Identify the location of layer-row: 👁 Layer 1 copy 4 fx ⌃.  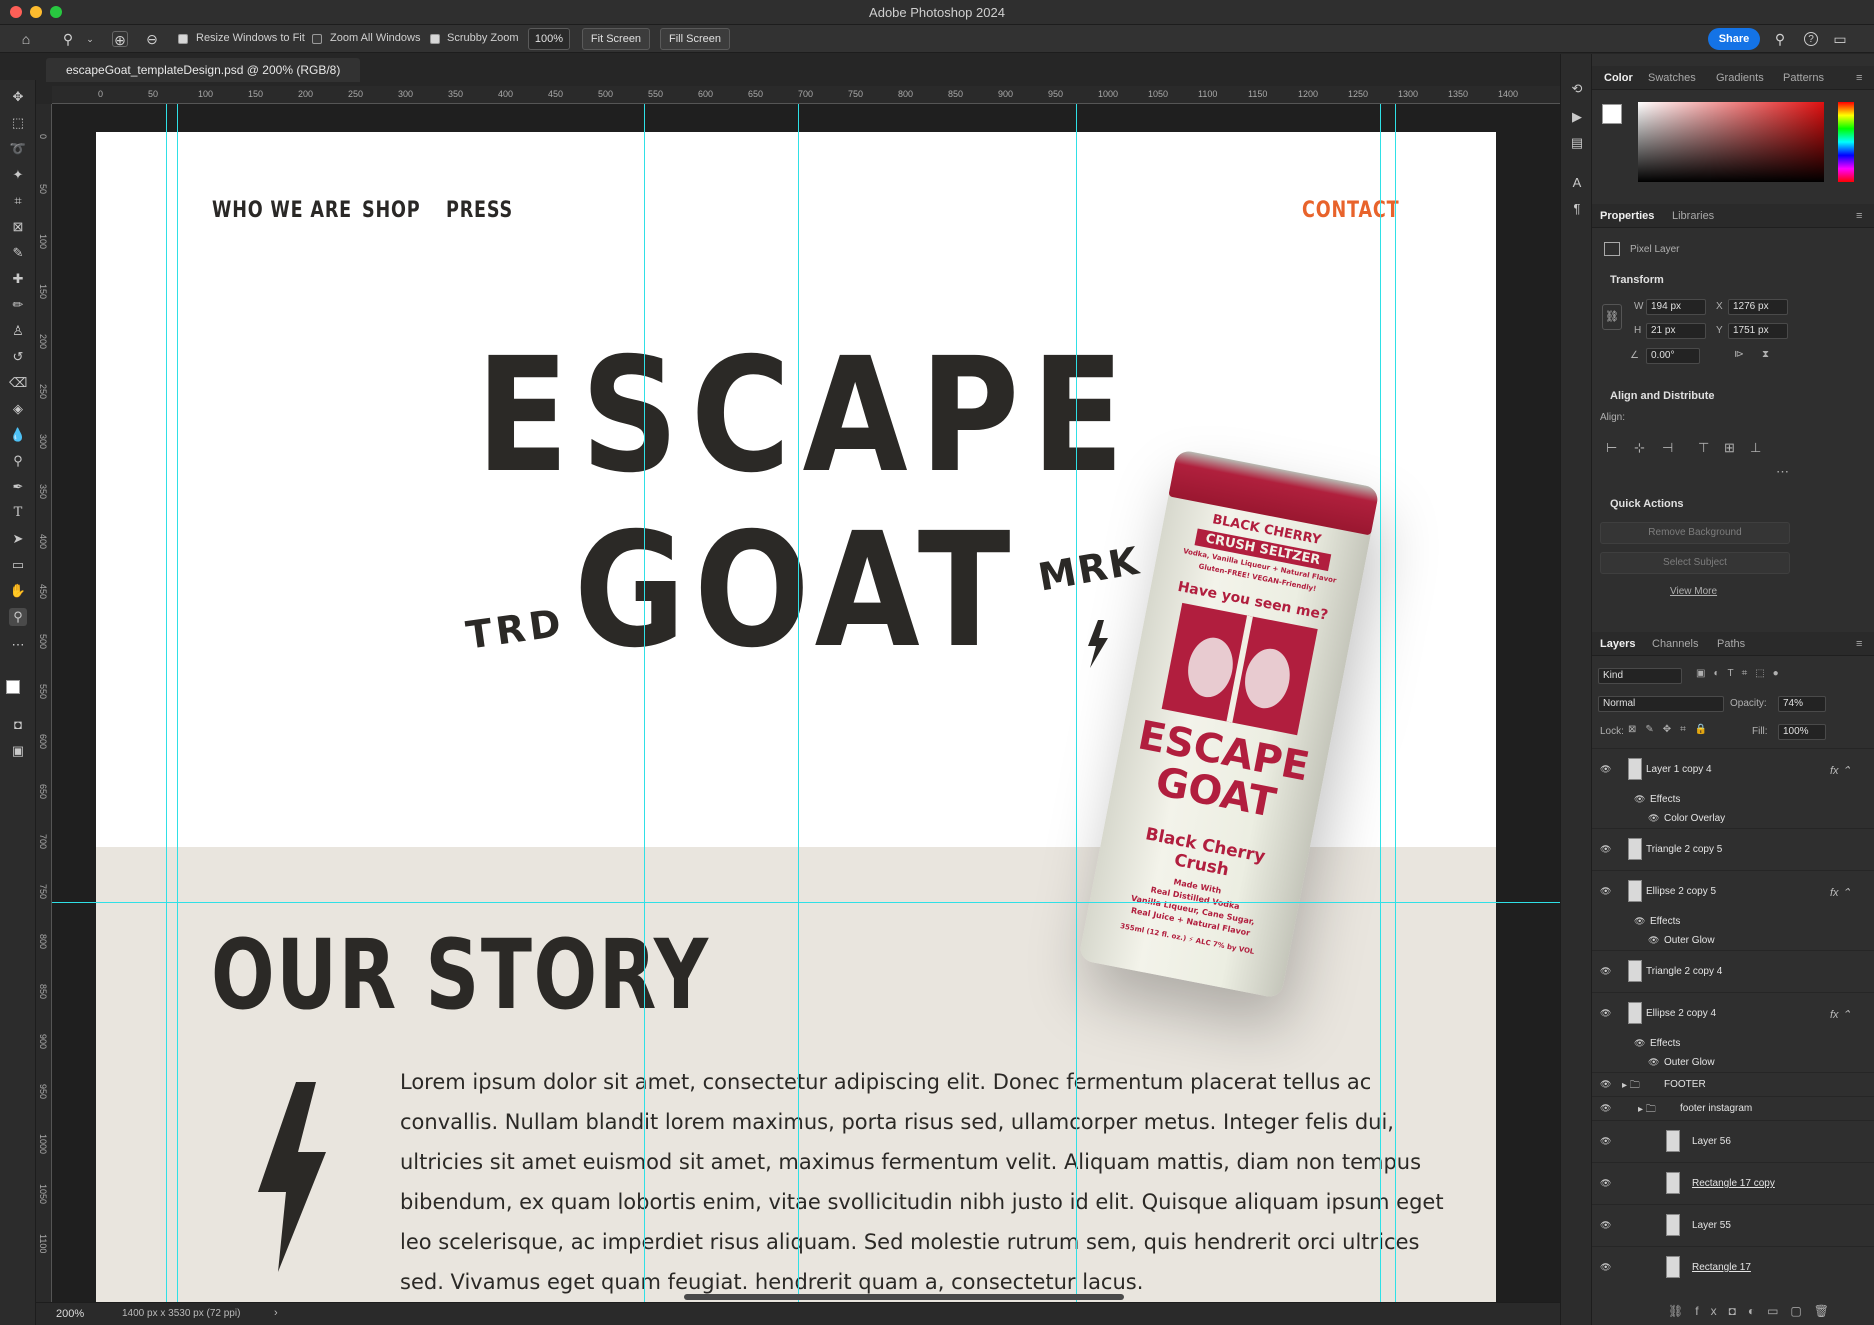
(1733, 769).